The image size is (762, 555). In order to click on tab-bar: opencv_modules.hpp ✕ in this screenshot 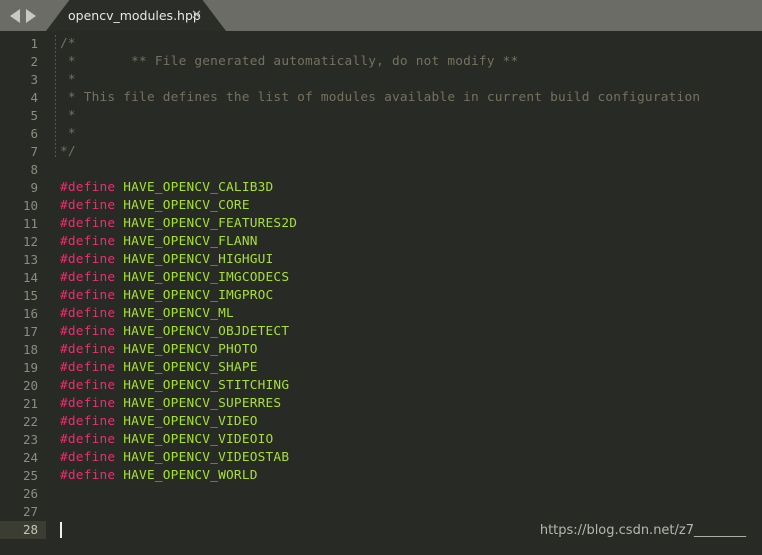, I will do `click(381, 15)`.